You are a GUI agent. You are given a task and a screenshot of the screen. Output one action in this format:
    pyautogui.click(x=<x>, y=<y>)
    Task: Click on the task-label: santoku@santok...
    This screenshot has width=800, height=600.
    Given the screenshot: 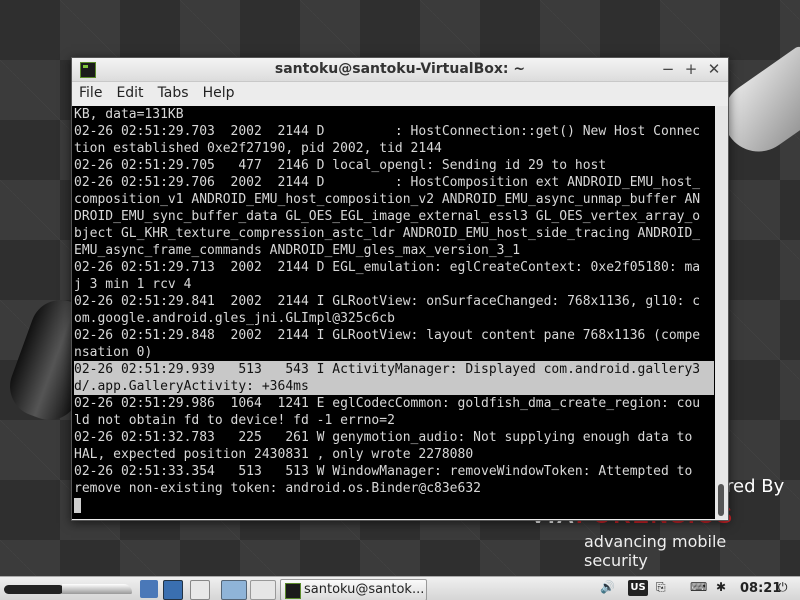 What is the action you would take?
    pyautogui.click(x=364, y=589)
    